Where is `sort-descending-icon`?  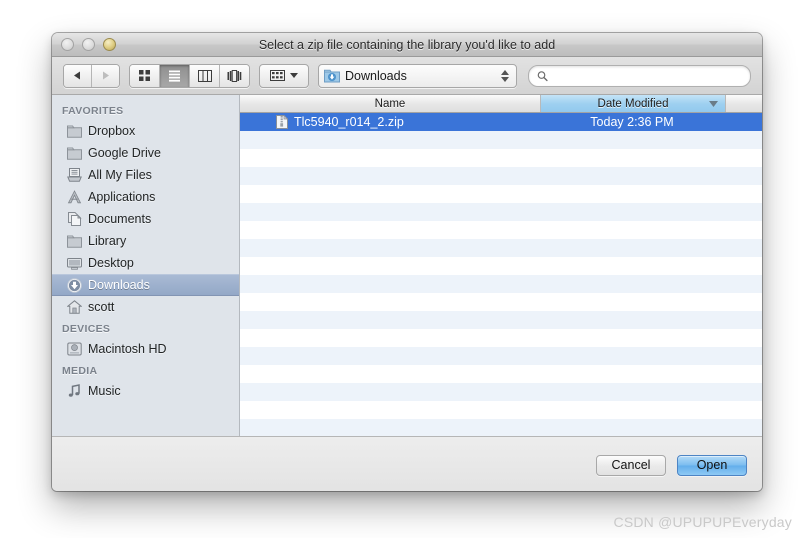
sort-descending-icon is located at coordinates (713, 104).